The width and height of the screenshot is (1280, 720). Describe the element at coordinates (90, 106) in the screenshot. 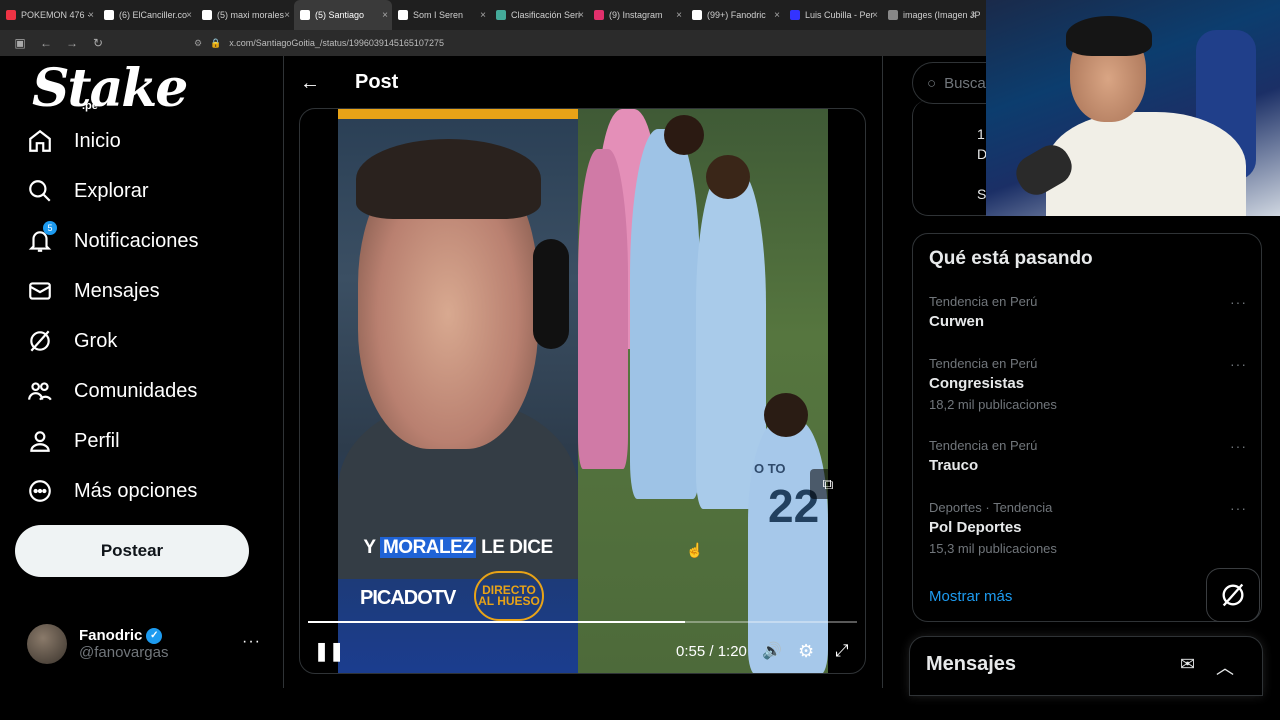

I see `stake-logo-suffix: .pe` at that location.